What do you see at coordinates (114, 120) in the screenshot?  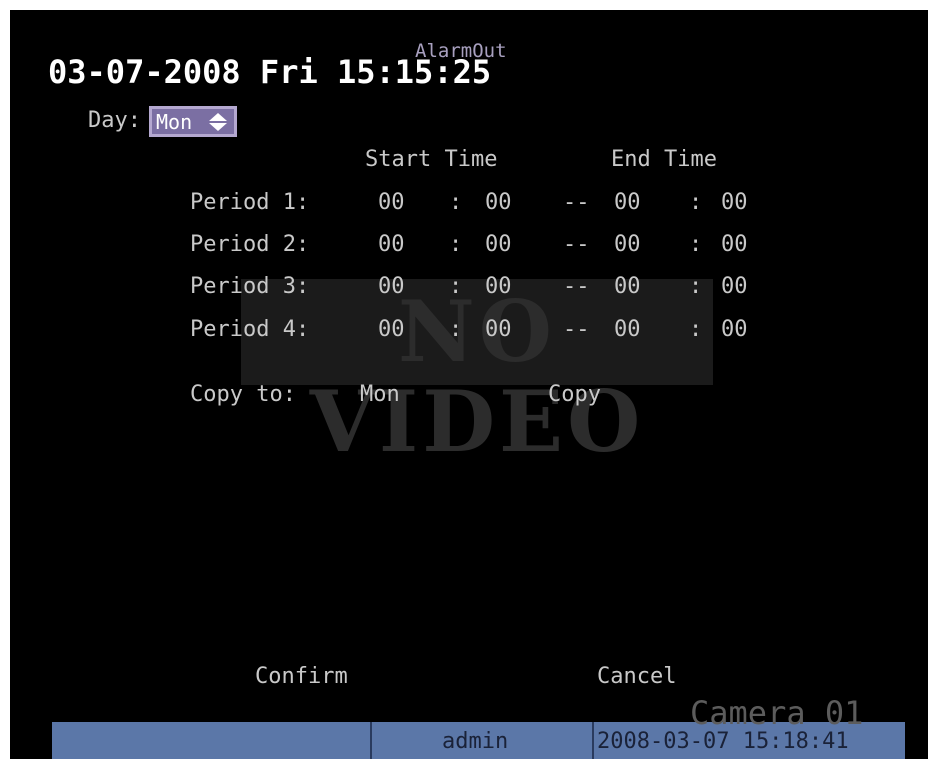 I see `day-label: Day:` at bounding box center [114, 120].